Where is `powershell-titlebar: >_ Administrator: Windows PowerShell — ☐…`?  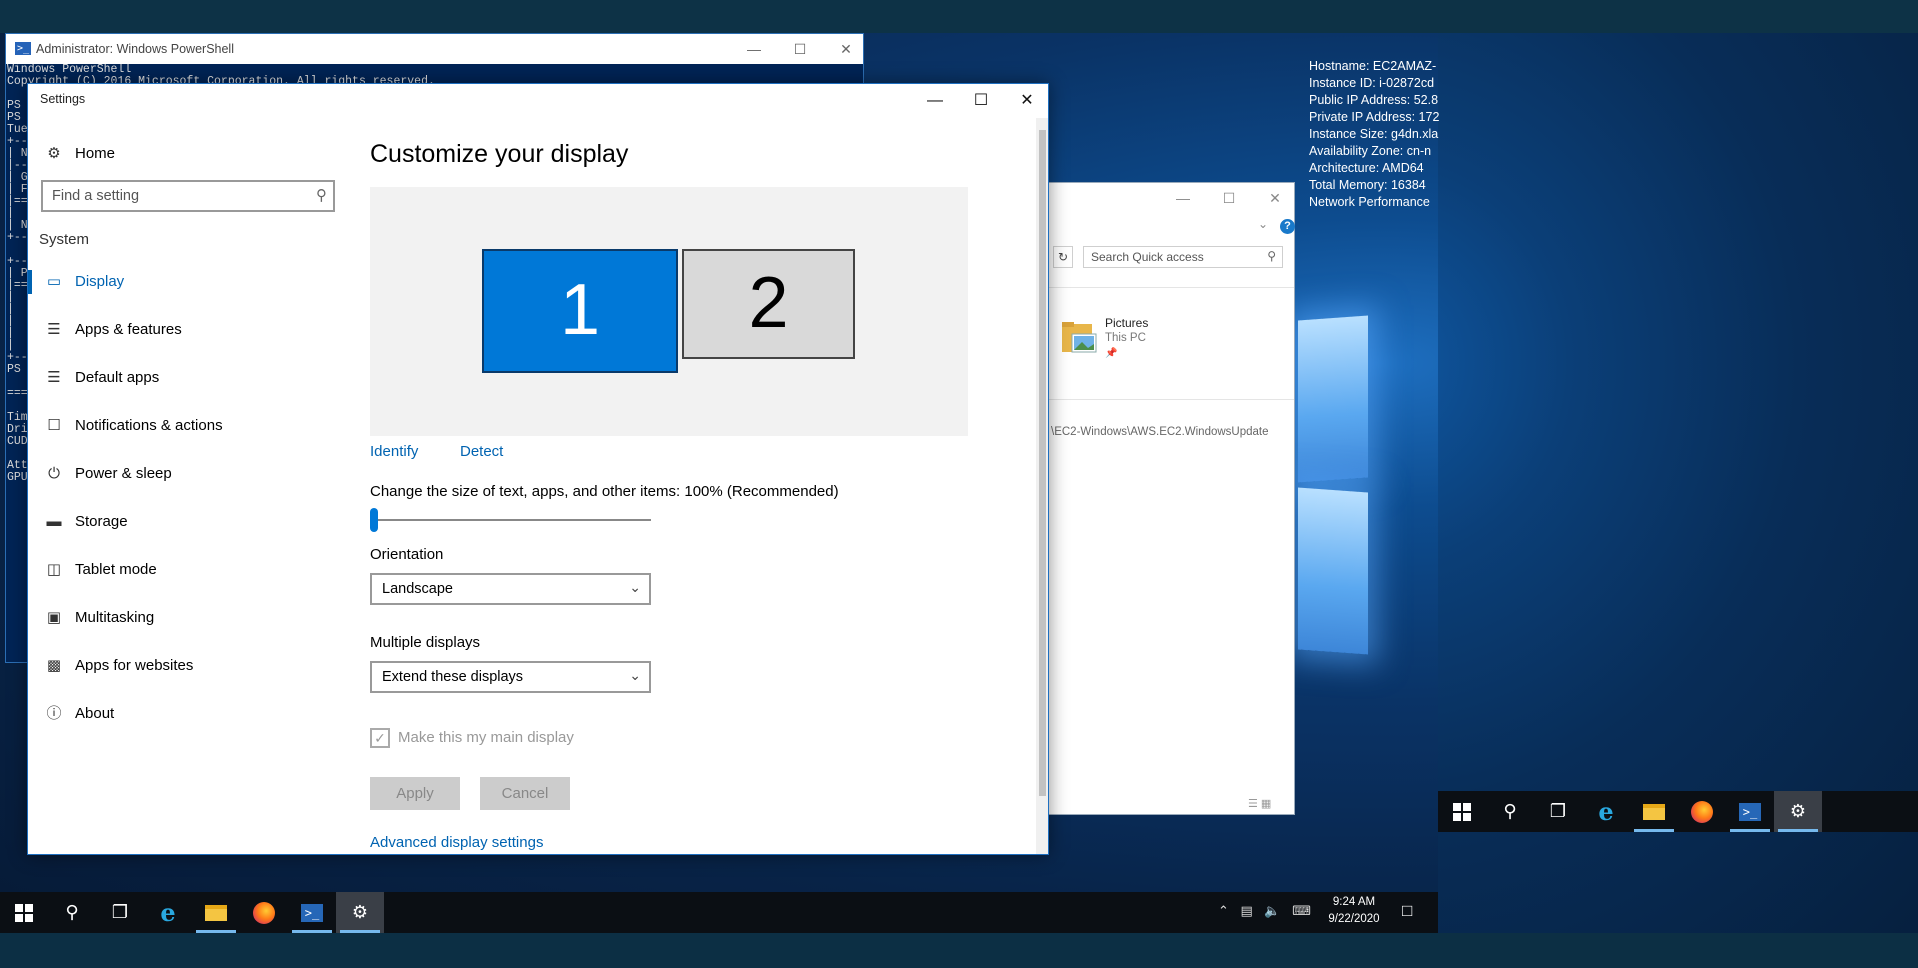
powershell-titlebar: >_ Administrator: Windows PowerShell — ☐… is located at coordinates (434, 49).